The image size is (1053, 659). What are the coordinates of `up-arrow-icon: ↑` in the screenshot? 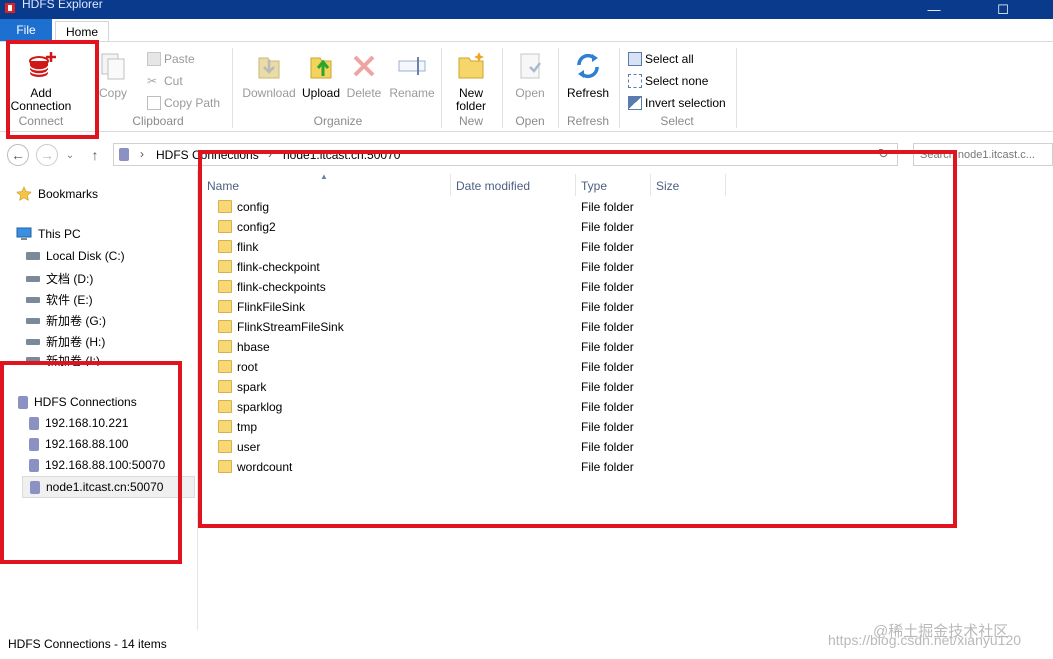 It's located at (95, 155).